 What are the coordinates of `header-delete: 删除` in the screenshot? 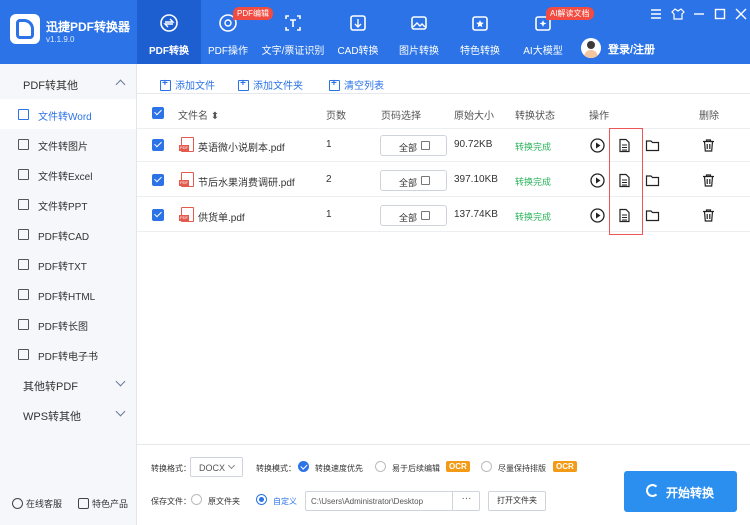 It's located at (709, 116).